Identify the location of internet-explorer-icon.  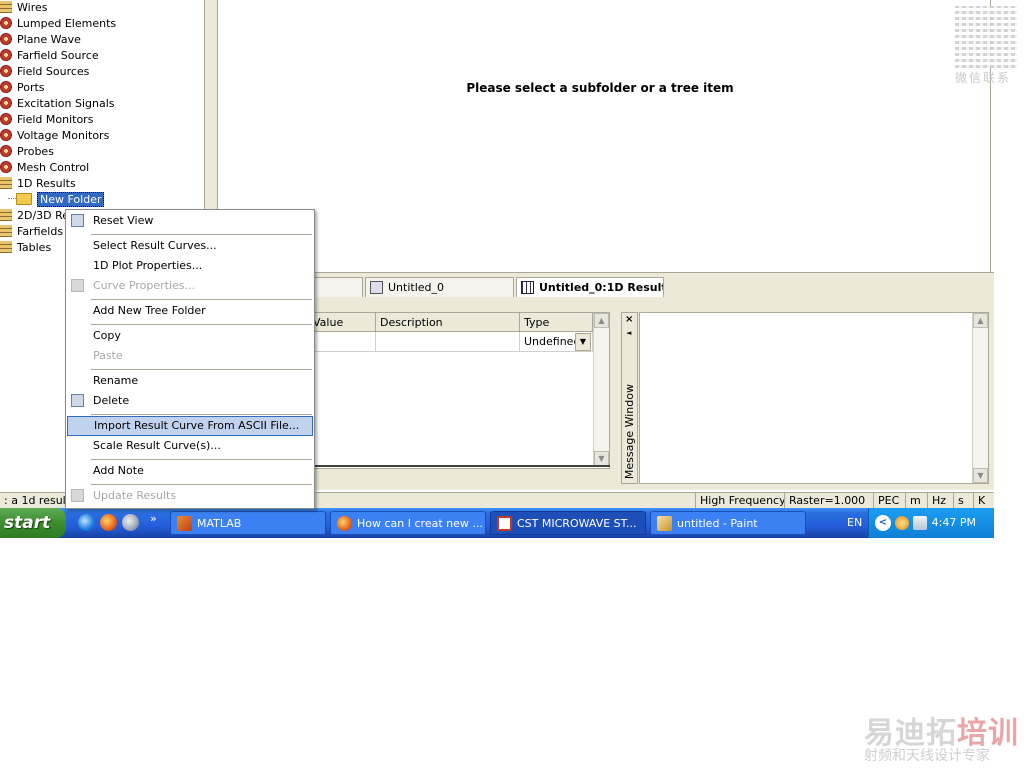
(86, 522).